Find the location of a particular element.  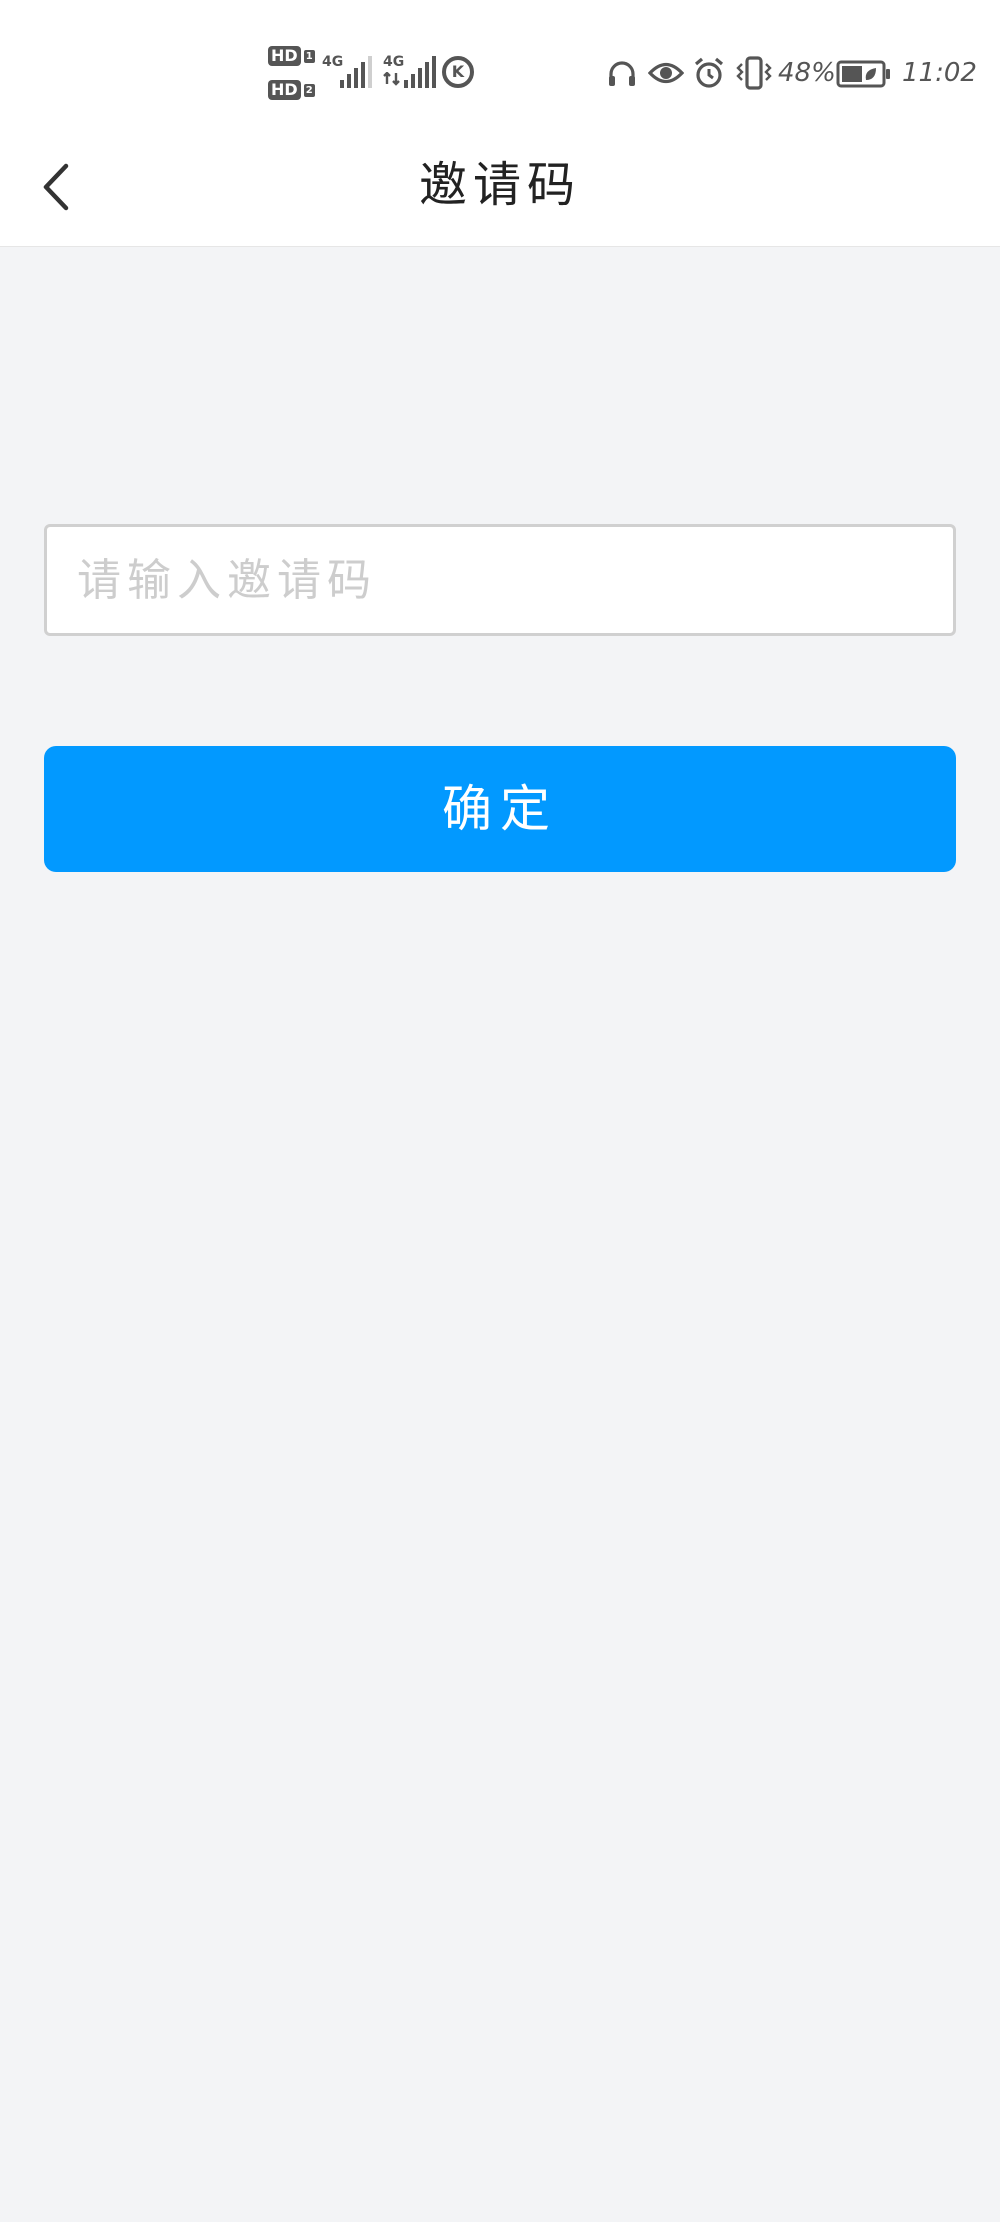

sim1-hd-label: HD is located at coordinates (284, 56).